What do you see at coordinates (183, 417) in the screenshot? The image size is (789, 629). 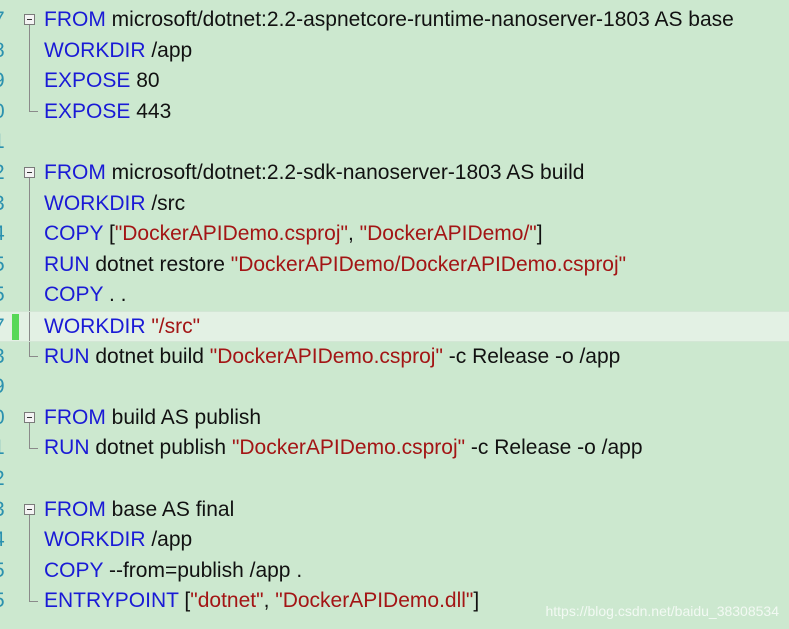 I see `text-token: build AS publish` at bounding box center [183, 417].